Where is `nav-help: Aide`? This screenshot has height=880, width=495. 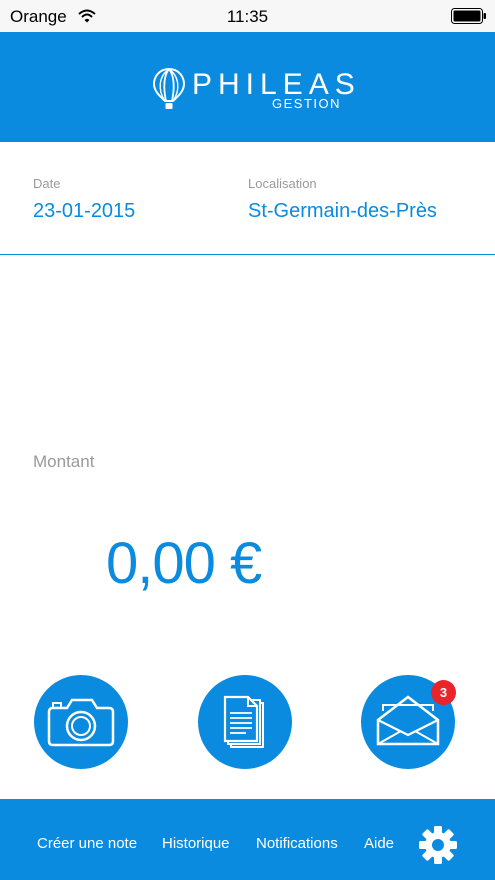 nav-help: Aide is located at coordinates (379, 843).